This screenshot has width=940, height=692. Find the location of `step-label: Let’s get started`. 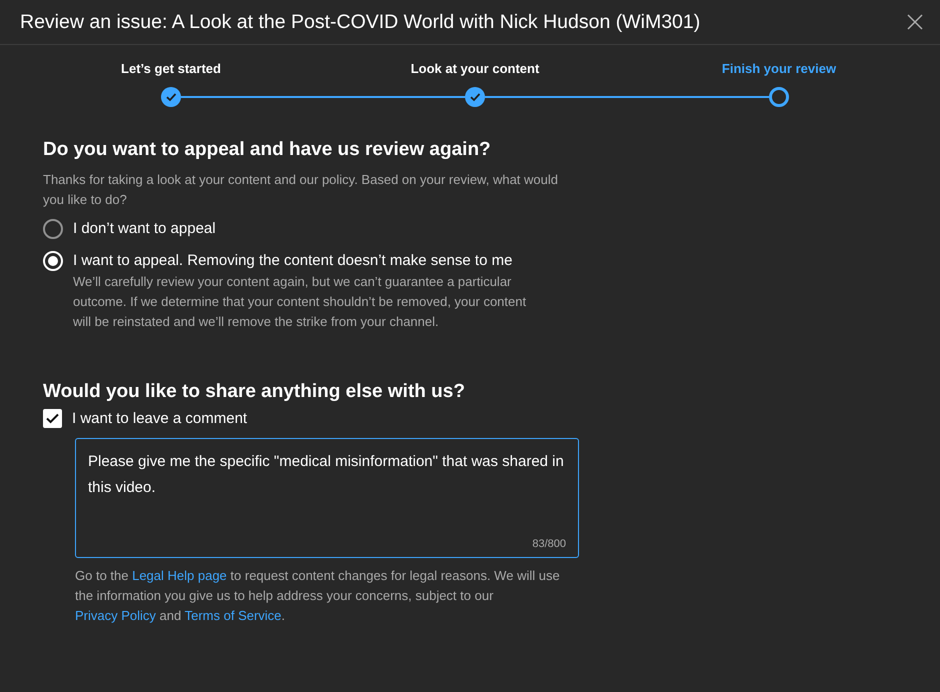

step-label: Let’s get started is located at coordinates (171, 69).